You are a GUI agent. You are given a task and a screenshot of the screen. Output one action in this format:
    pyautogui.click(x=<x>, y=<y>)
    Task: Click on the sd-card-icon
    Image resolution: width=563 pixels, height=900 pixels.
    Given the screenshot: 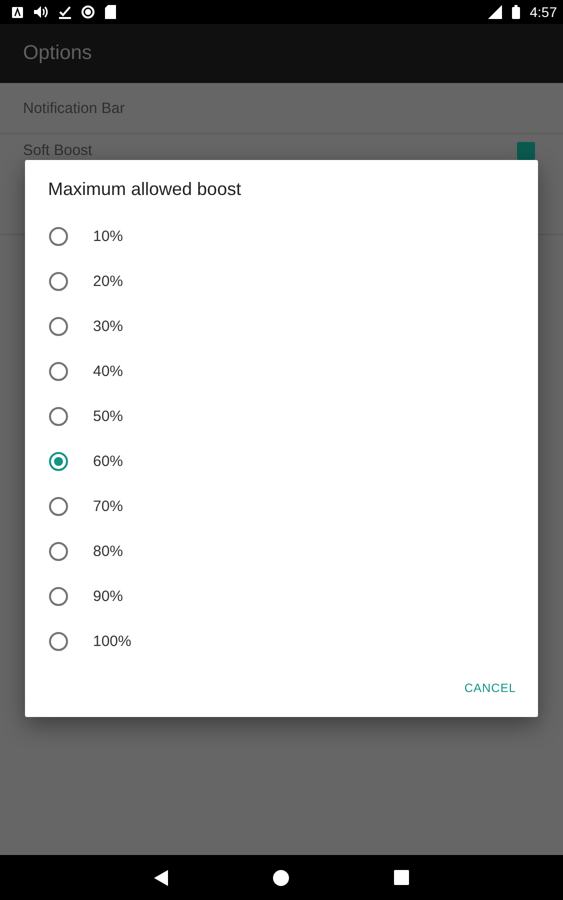 What is the action you would take?
    pyautogui.click(x=110, y=12)
    